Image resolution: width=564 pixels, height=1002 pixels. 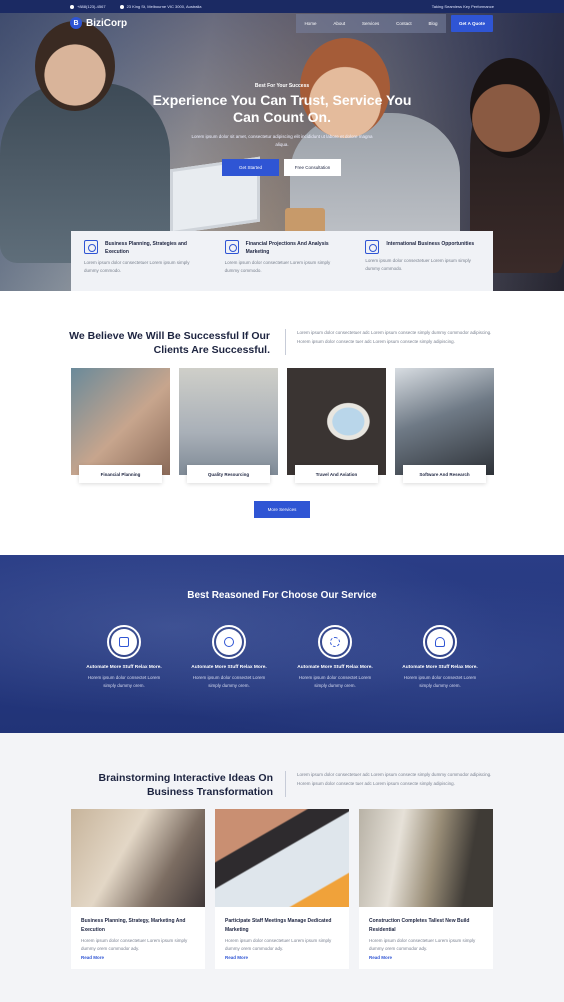 I want to click on analytics-icon, so click(x=231, y=247).